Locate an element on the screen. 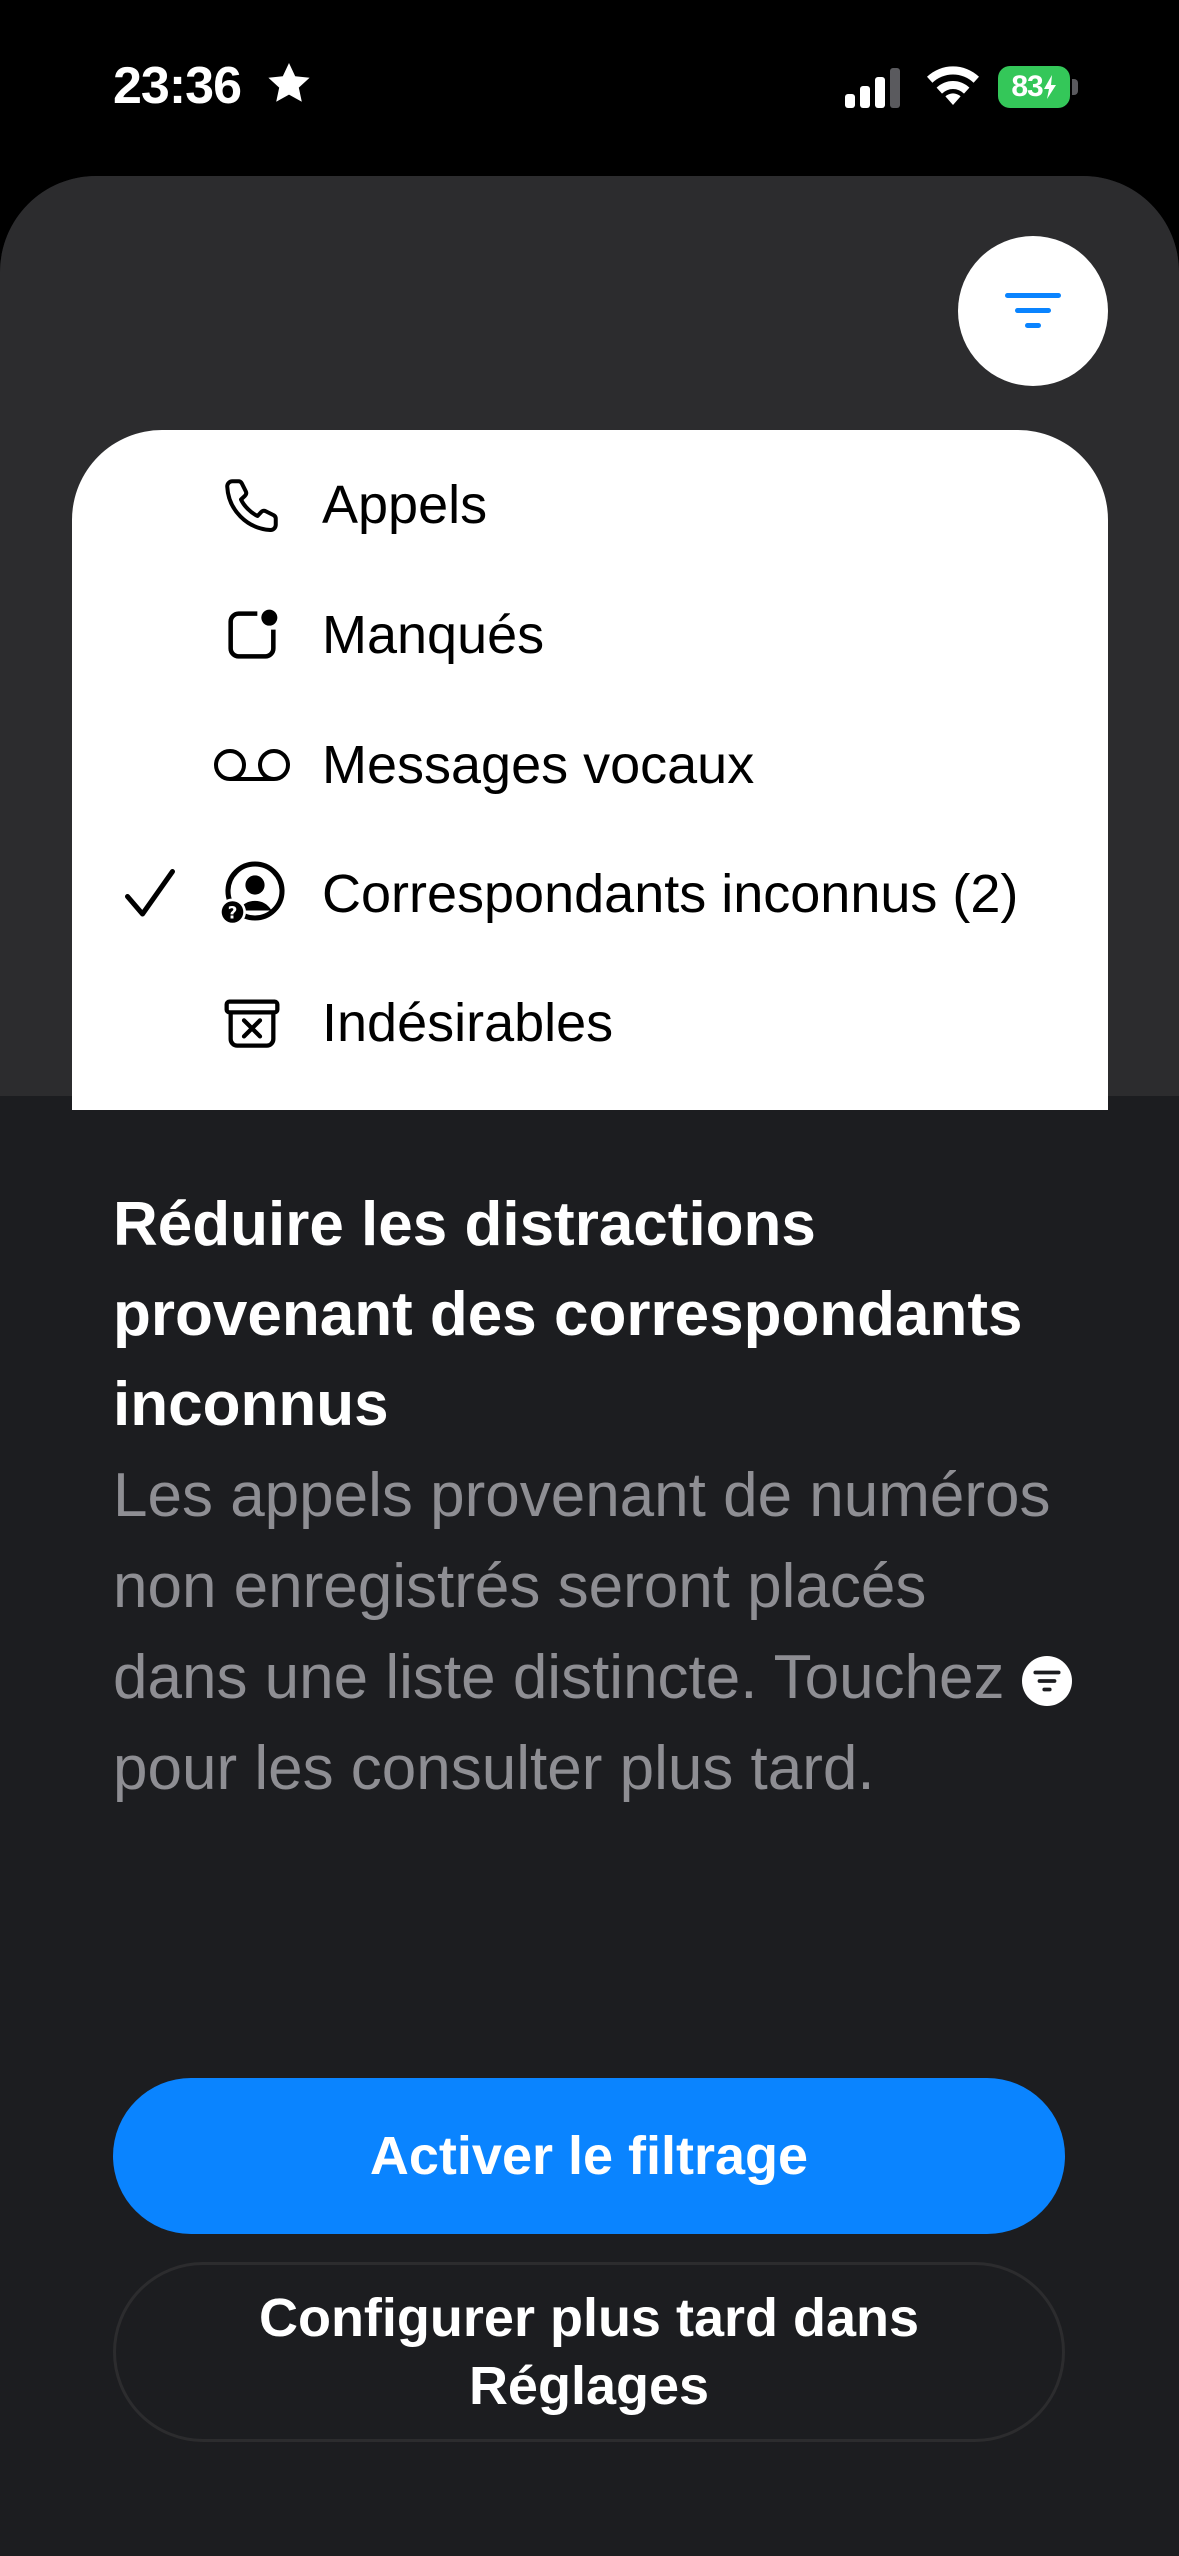 The width and height of the screenshot is (1179, 2556). status-bar: 23:36 83 is located at coordinates (589, 85).